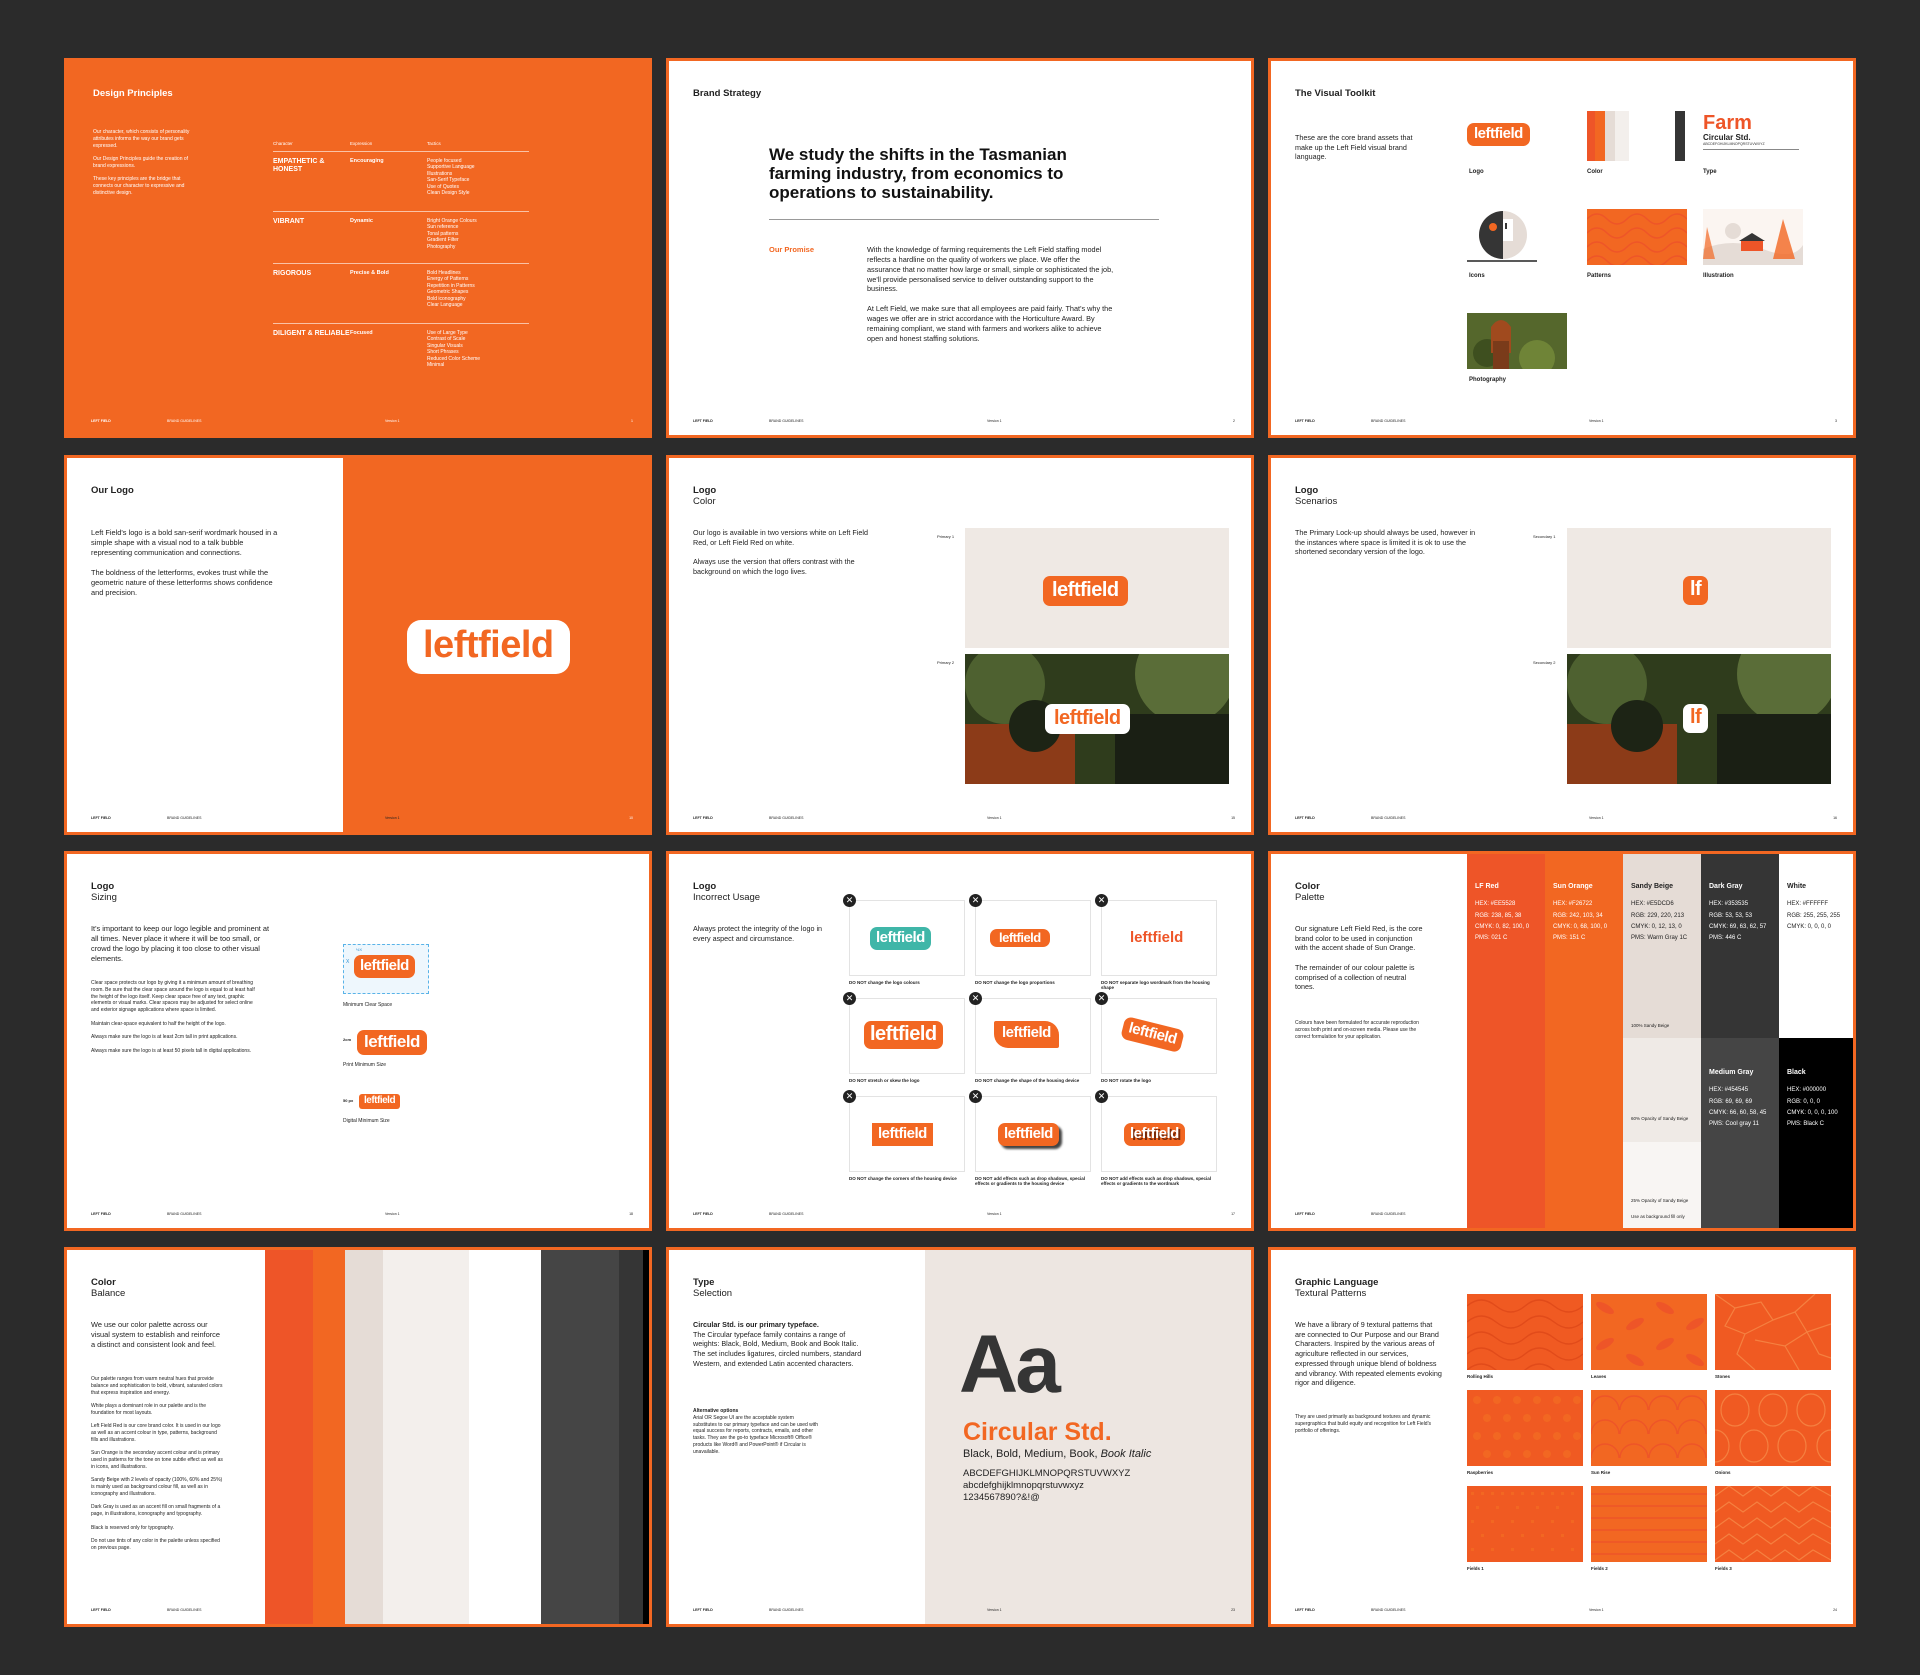  Describe the element at coordinates (1600, 136) in the screenshot. I see `swatch-sun-orange` at that location.